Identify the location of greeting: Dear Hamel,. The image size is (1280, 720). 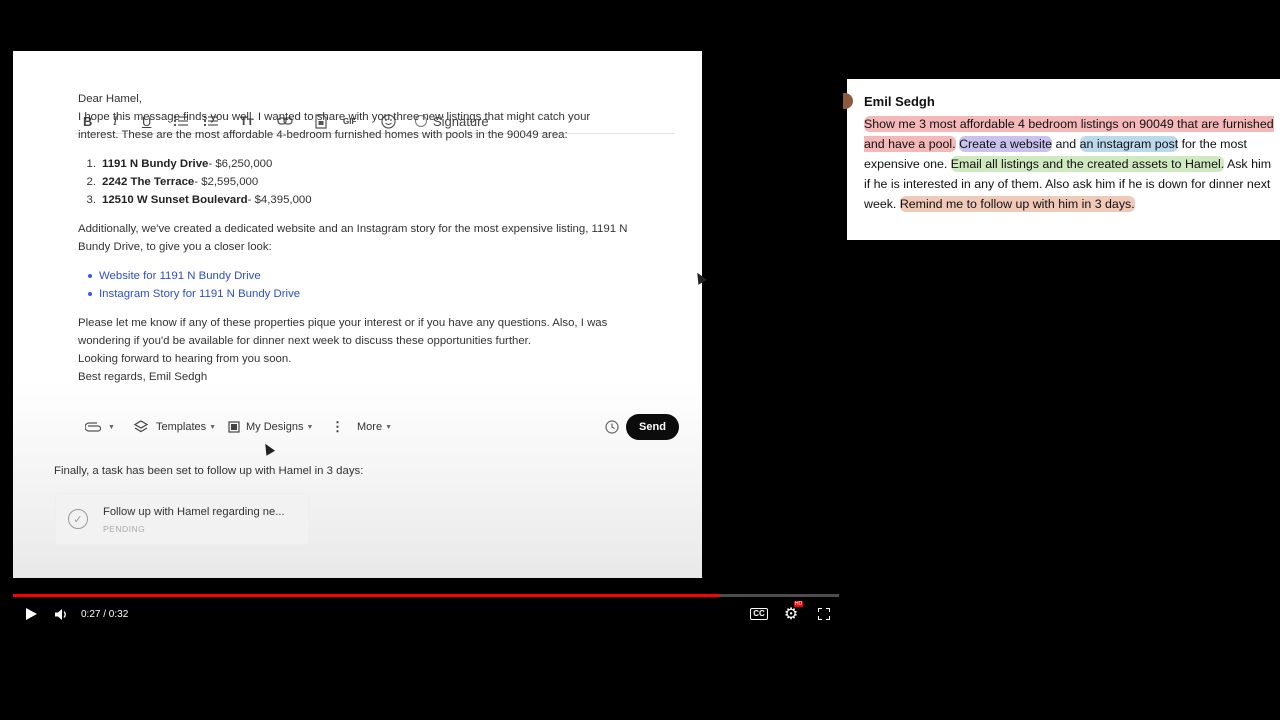
(110, 99).